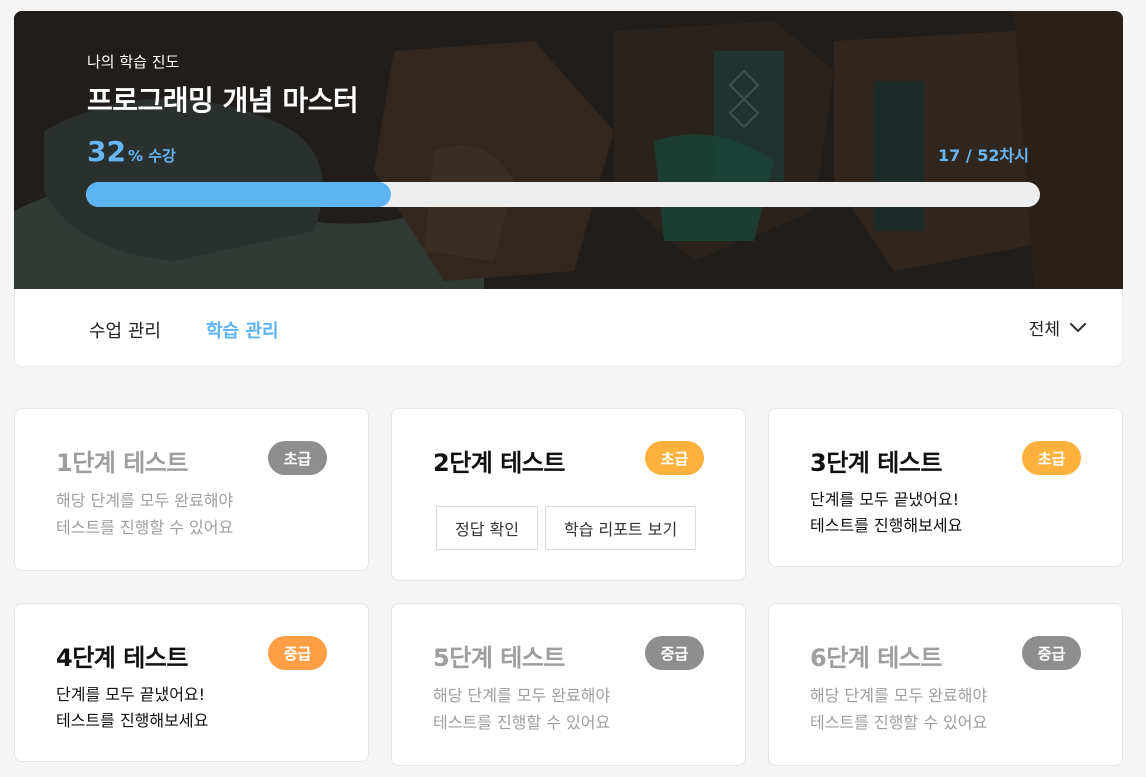 The height and width of the screenshot is (777, 1146). I want to click on card-title: 6단계 테스트, so click(876, 658).